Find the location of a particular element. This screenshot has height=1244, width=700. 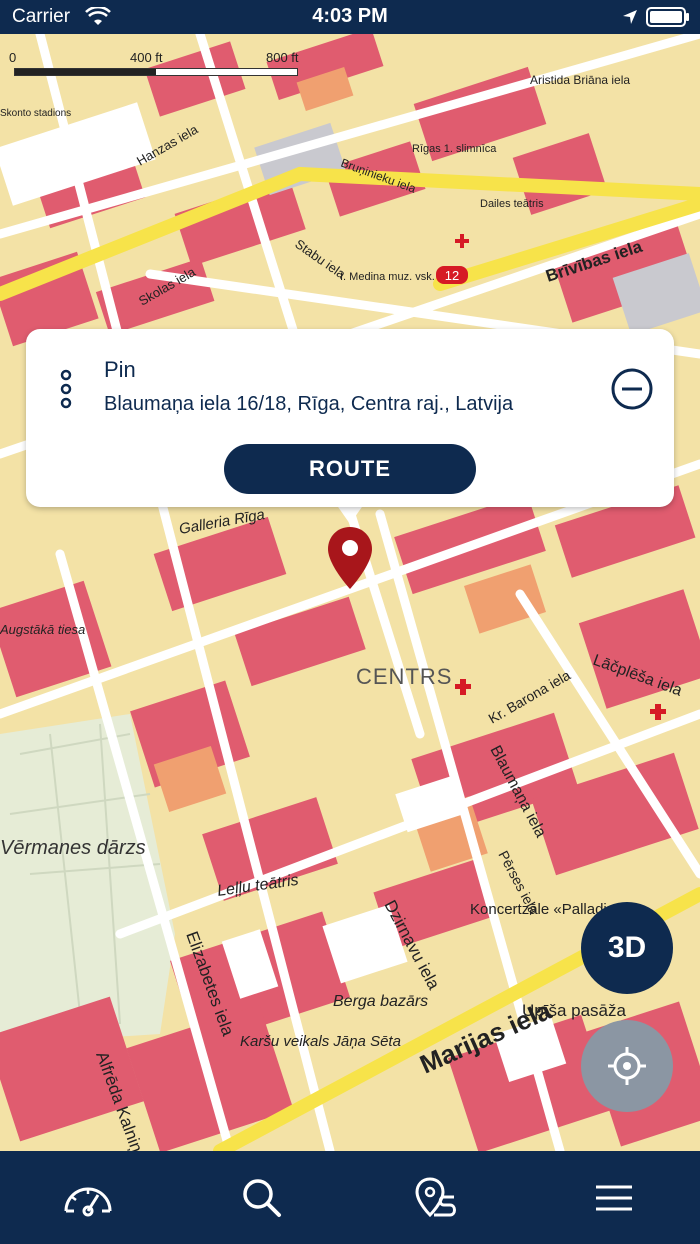

speedometer-icon is located at coordinates (88, 1202).